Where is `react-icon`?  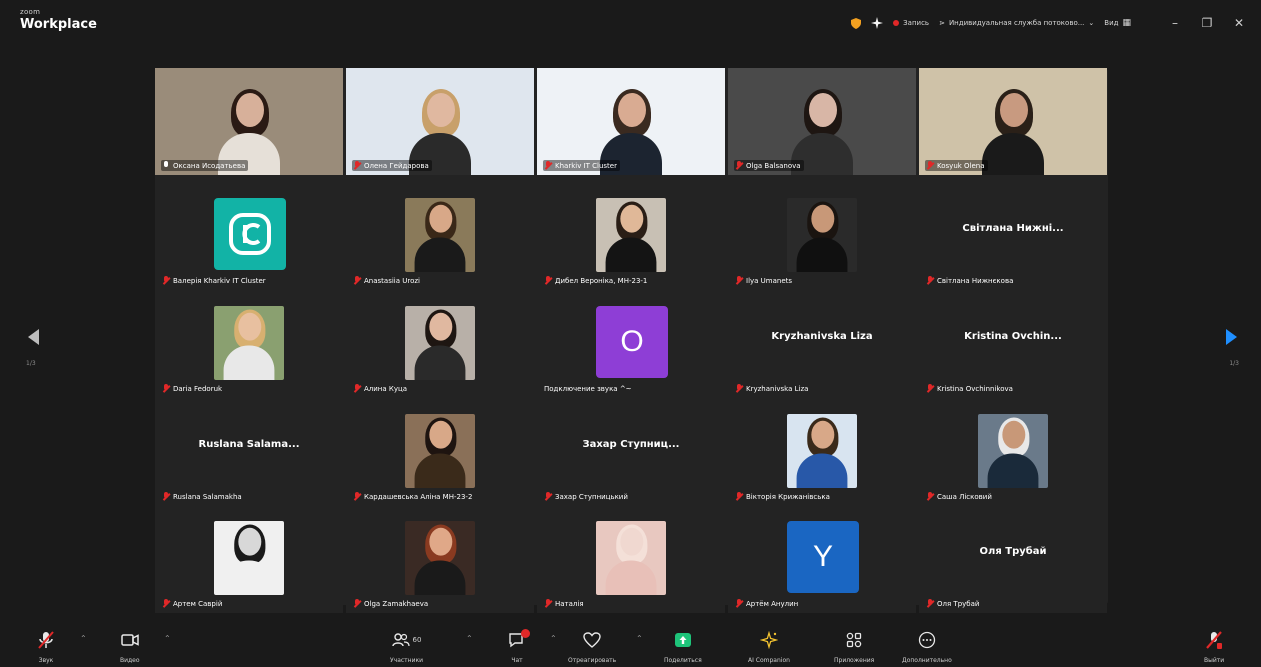
react-icon is located at coordinates (592, 640).